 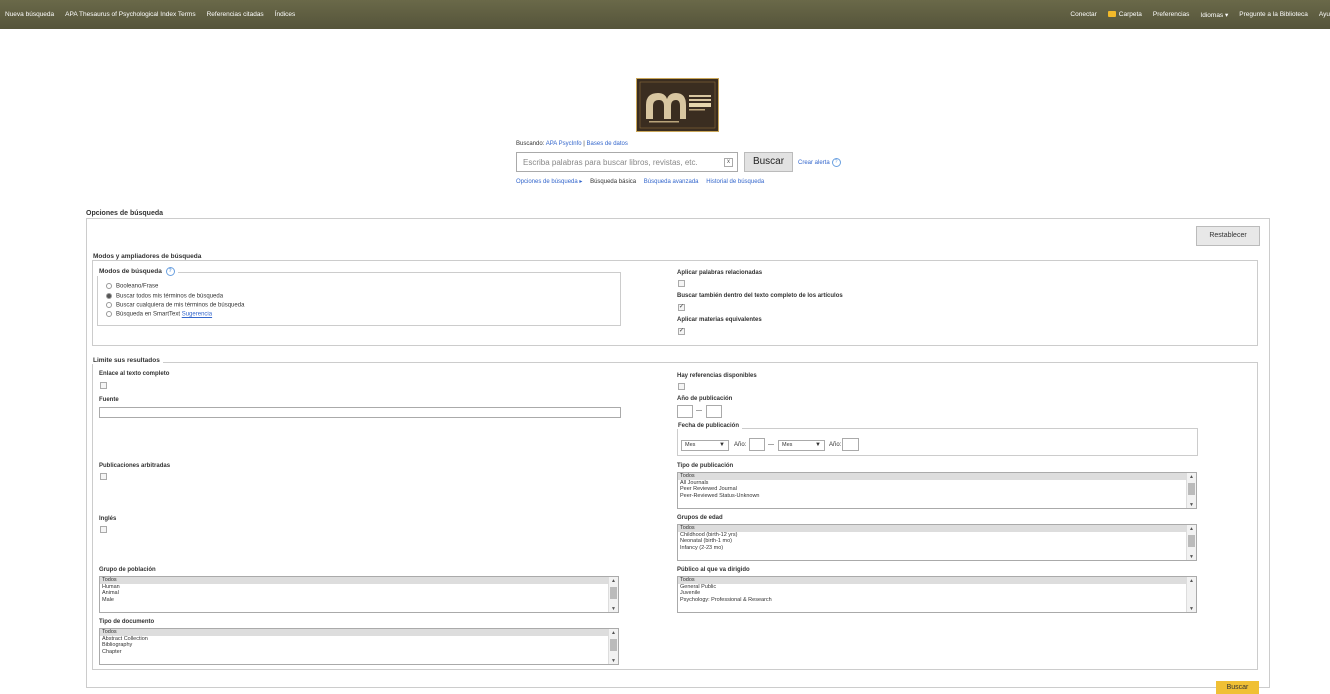 I want to click on nav-ask-library: Pregunte a la Biblioteca, so click(x=1273, y=14).